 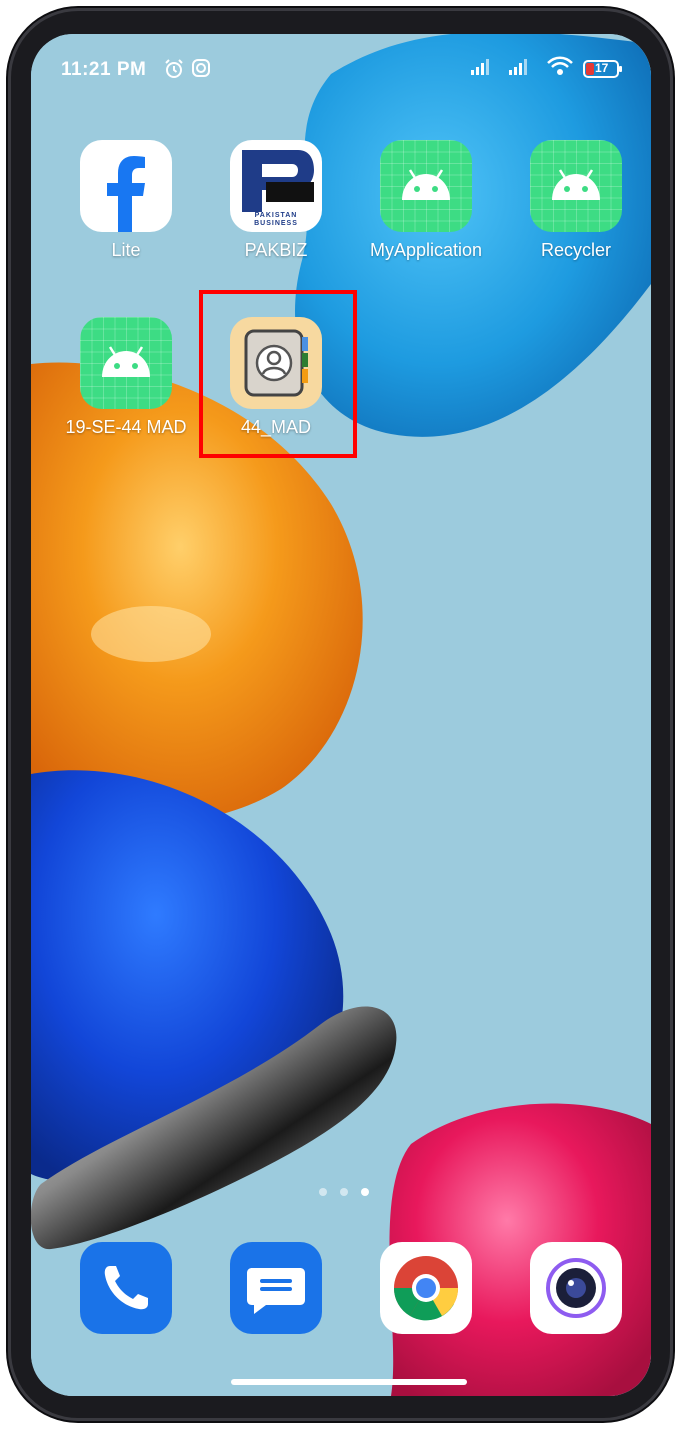 I want to click on app-recycler: Recycler, so click(x=576, y=200).